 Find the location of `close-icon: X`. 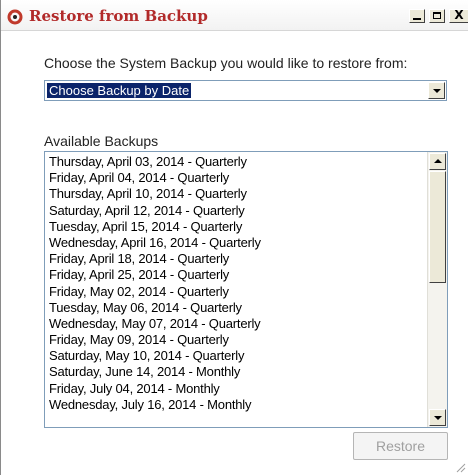

close-icon: X is located at coordinates (459, 15).